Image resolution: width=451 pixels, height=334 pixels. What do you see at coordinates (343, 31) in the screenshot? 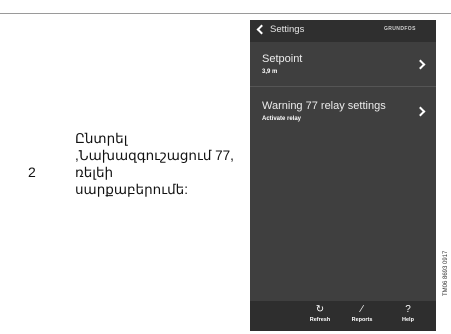
I see `app-header: Settings GRUNDFOS` at bounding box center [343, 31].